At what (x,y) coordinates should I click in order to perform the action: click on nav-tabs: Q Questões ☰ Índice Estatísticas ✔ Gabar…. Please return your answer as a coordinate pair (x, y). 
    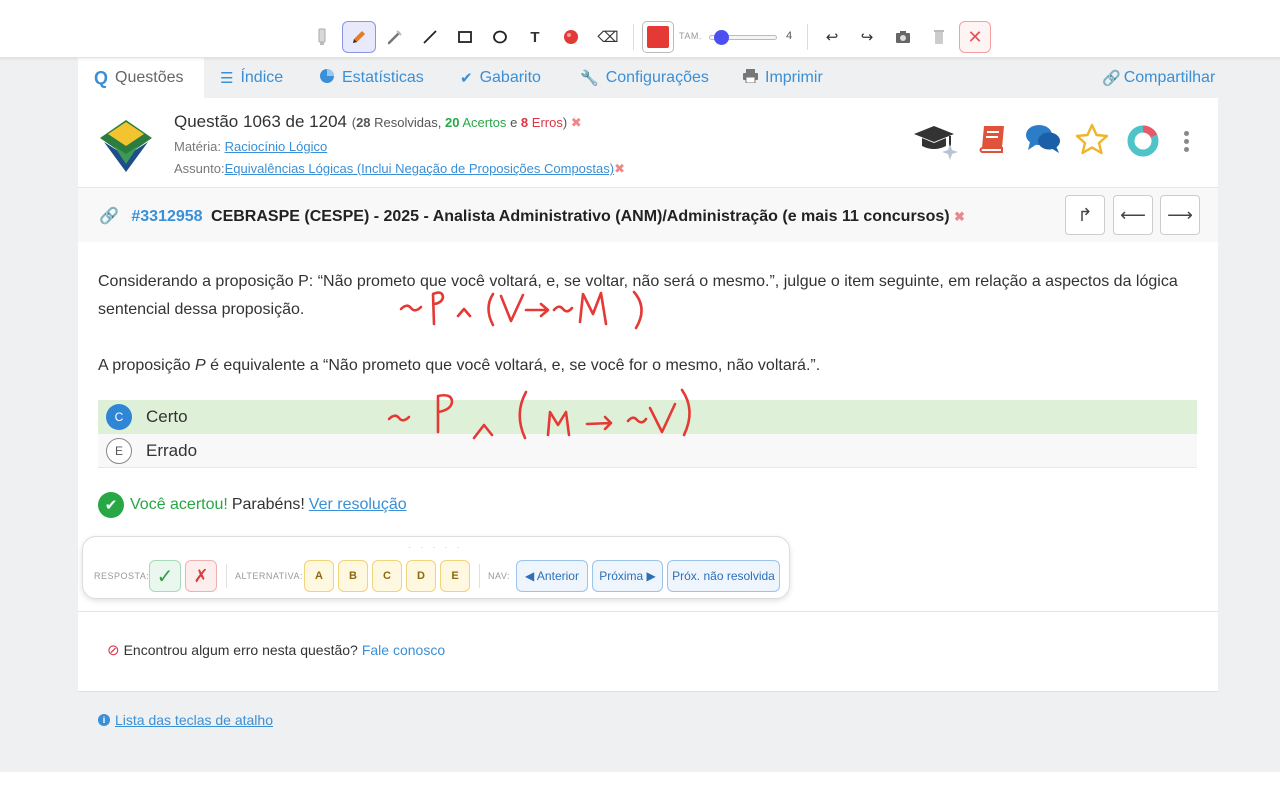
    Looking at the image, I should click on (648, 78).